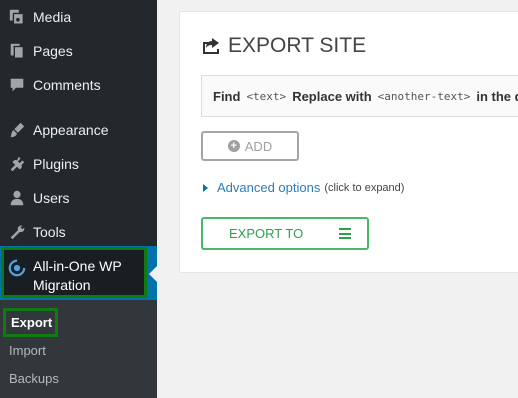 Image resolution: width=518 pixels, height=398 pixels. I want to click on sidebar-item-plugins: Plugins, so click(78, 164).